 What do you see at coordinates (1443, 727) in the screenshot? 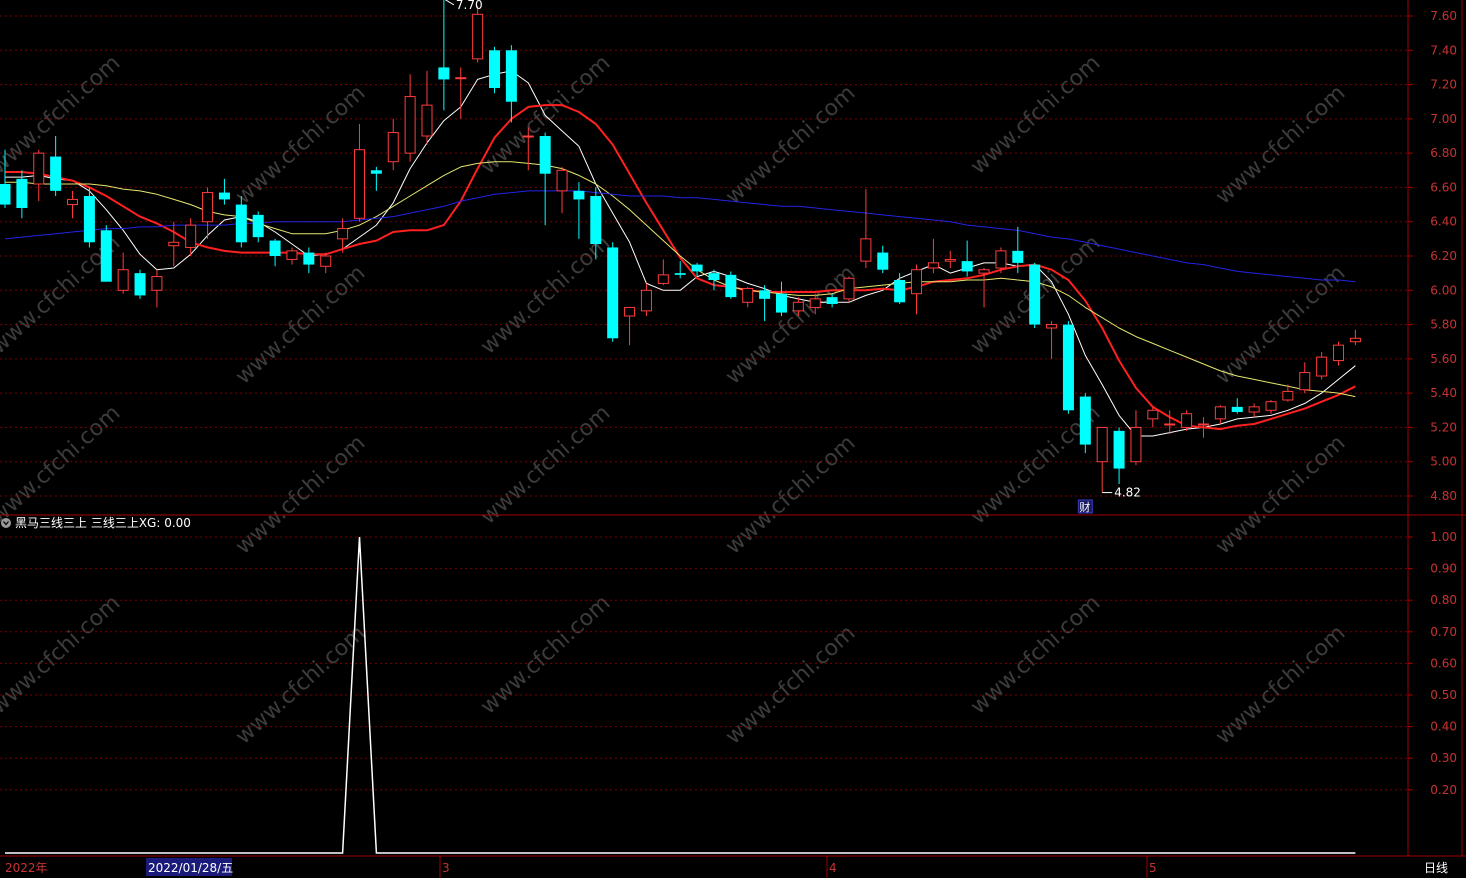
I see `indicator-tick-label: 0.40` at bounding box center [1443, 727].